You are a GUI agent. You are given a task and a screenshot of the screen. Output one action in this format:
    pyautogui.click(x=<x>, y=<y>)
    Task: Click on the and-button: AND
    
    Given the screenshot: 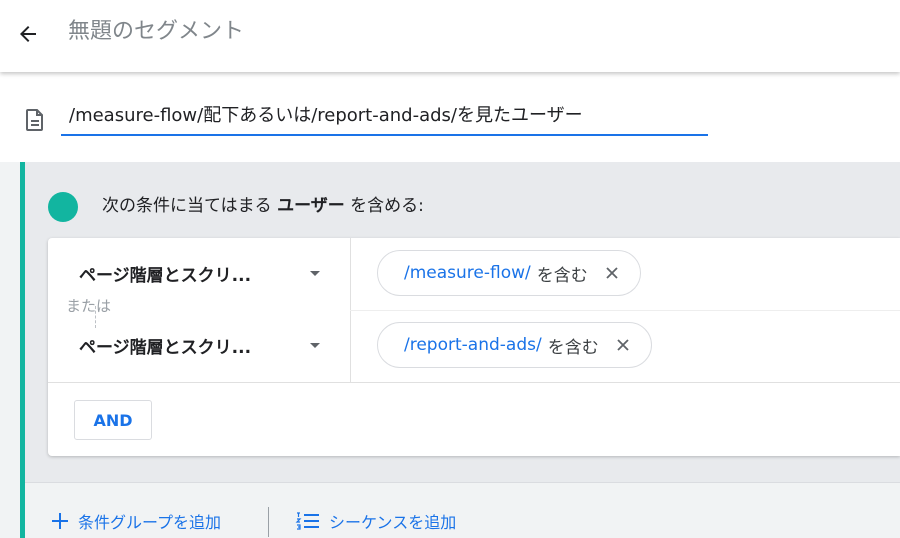 What is the action you would take?
    pyautogui.click(x=113, y=420)
    